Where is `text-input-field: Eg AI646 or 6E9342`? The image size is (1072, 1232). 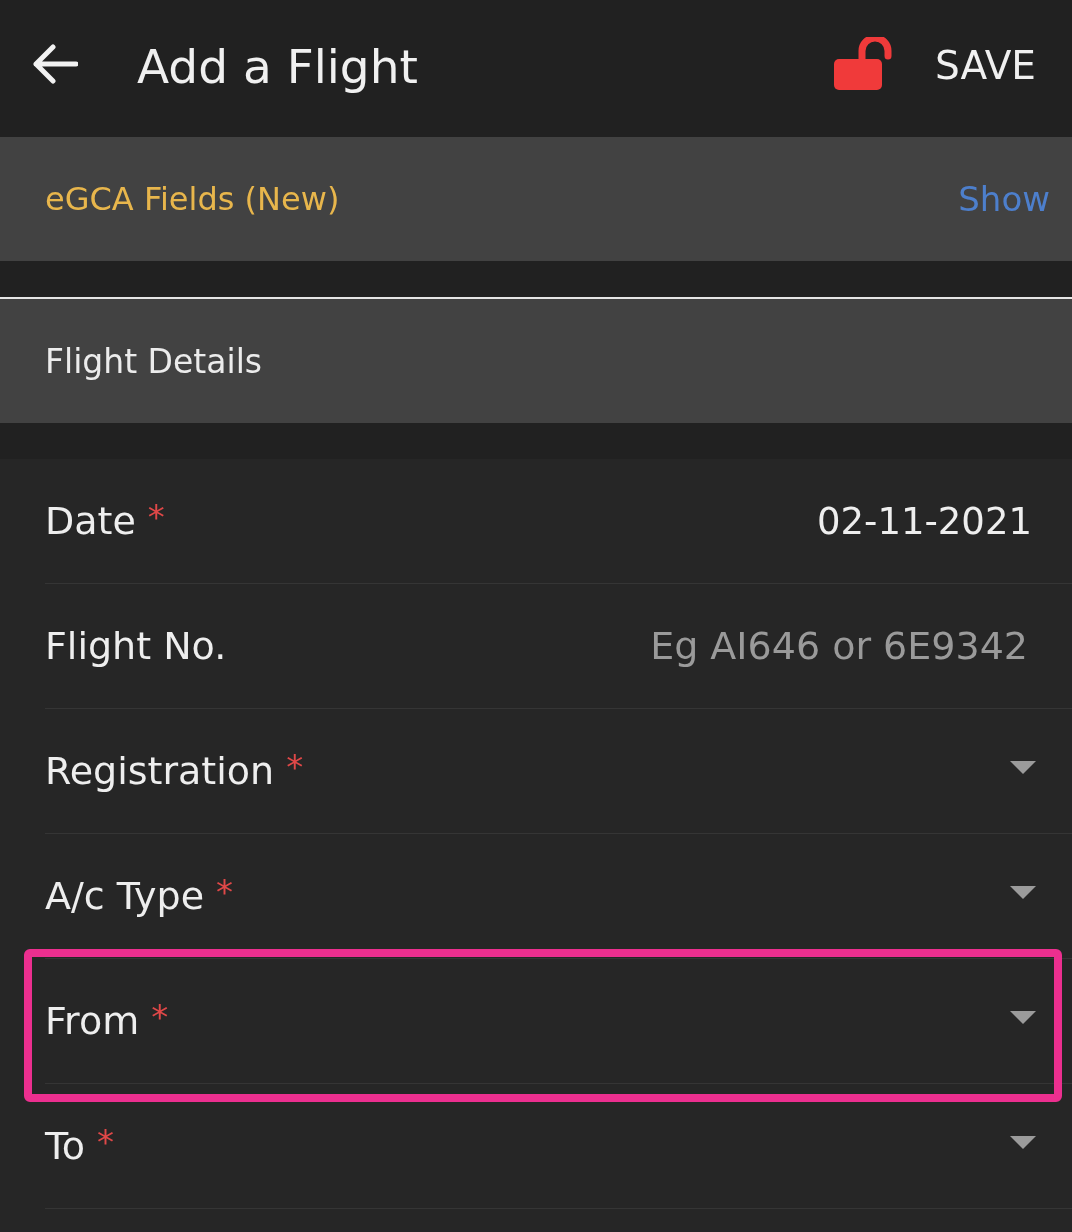 text-input-field: Eg AI646 or 6E9342 is located at coordinates (642, 646).